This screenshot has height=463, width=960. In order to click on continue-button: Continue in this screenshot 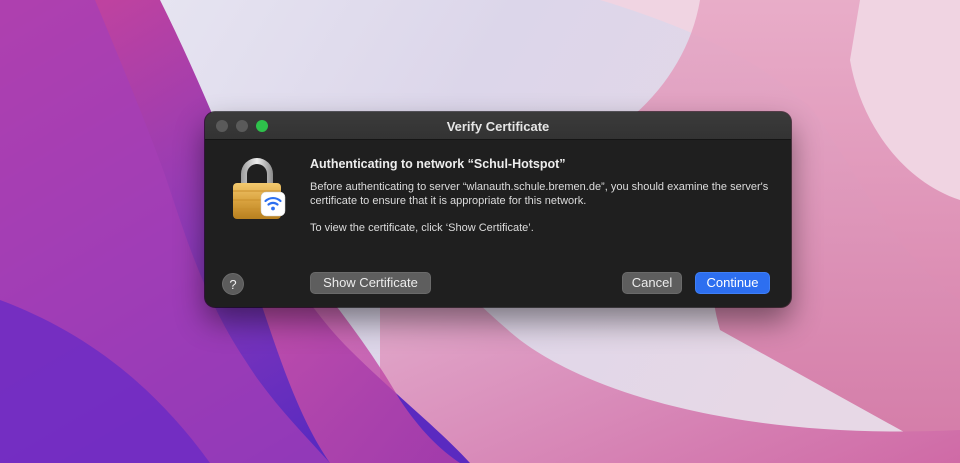, I will do `click(732, 283)`.